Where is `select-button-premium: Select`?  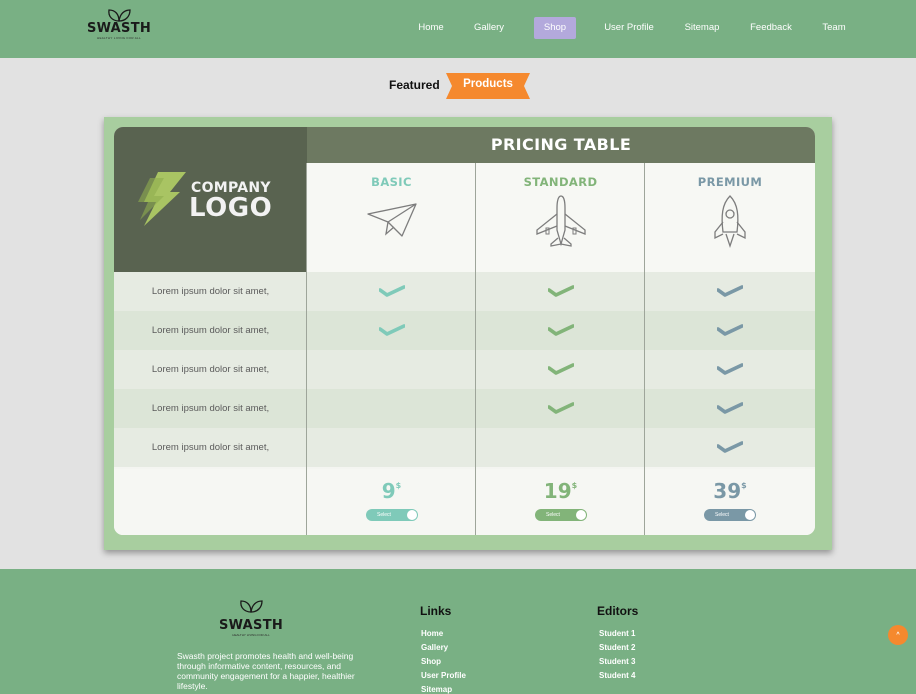
select-button-premium: Select is located at coordinates (730, 515).